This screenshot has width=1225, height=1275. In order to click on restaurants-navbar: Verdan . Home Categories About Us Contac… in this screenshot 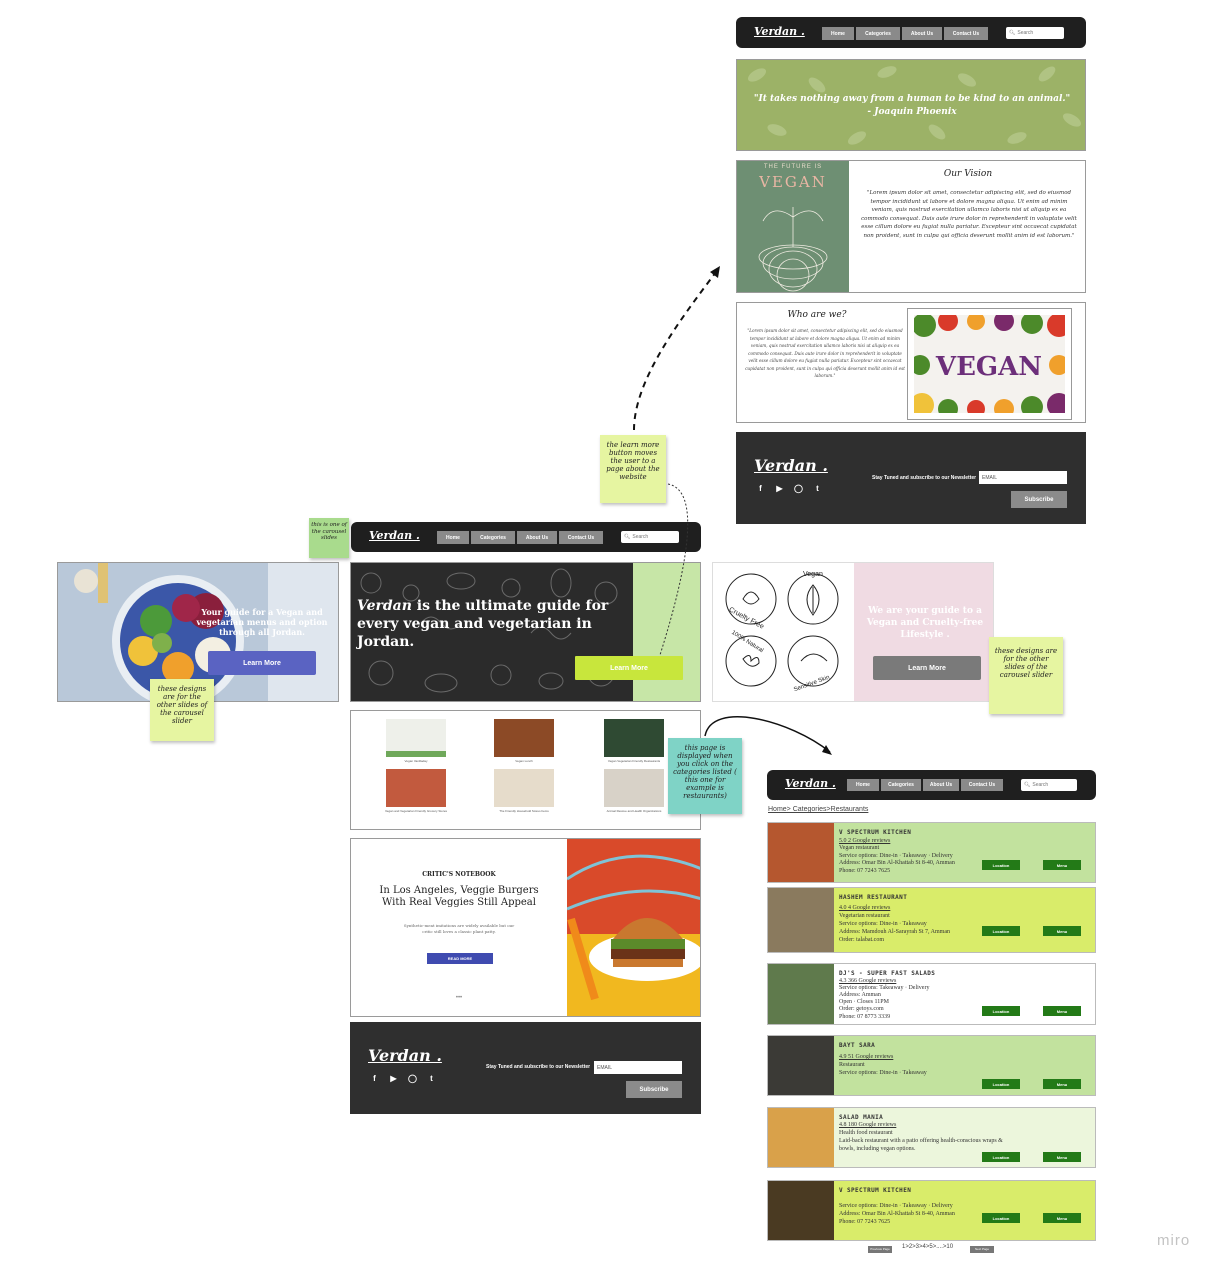, I will do `click(931, 785)`.